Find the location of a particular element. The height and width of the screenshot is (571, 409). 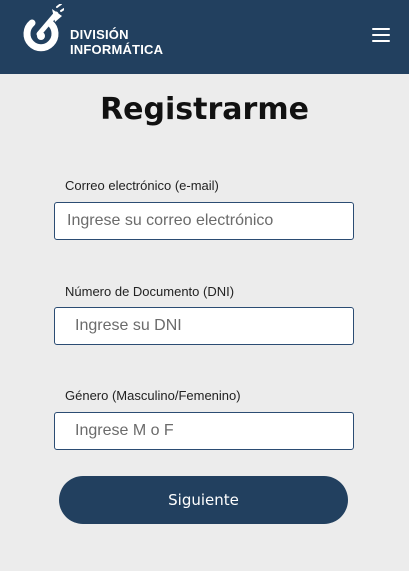

next-button: Siguiente is located at coordinates (203, 500).